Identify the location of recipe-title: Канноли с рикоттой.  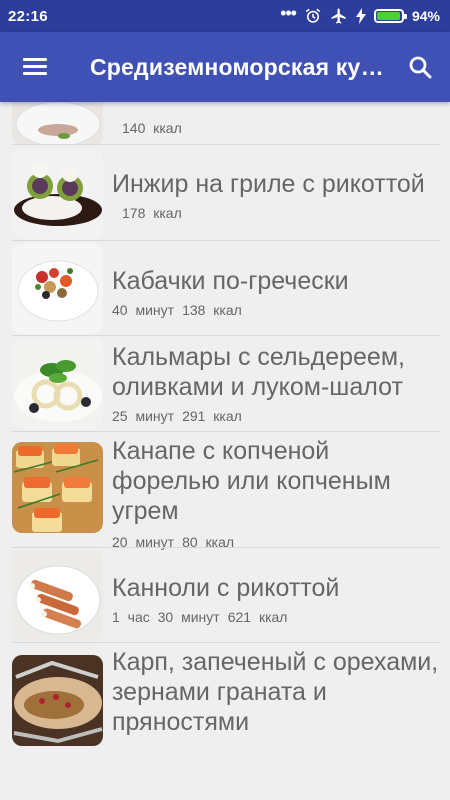
(226, 588).